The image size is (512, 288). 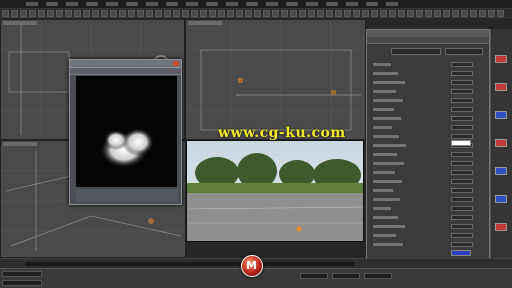 What do you see at coordinates (22, 274) in the screenshot?
I see `status-left-field` at bounding box center [22, 274].